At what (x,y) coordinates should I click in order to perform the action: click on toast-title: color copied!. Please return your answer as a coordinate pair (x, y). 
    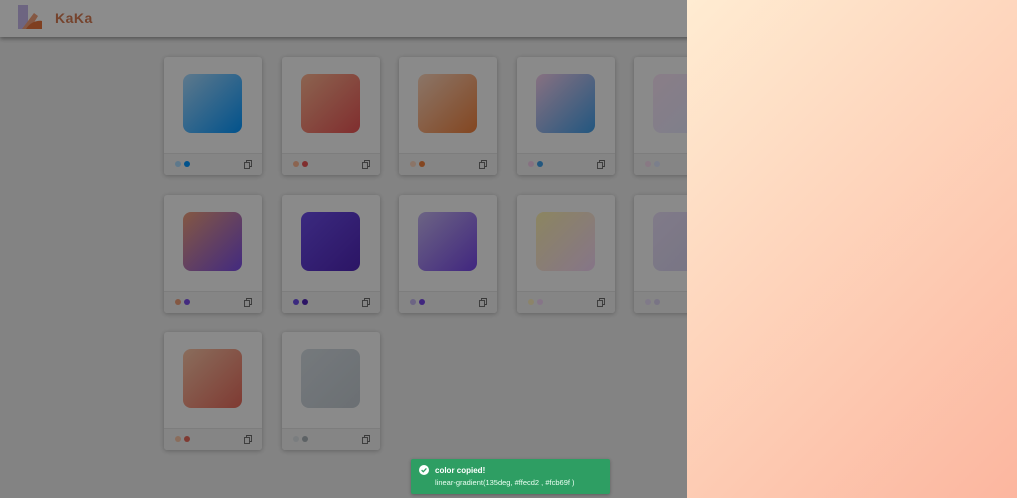
    Looking at the image, I should click on (460, 470).